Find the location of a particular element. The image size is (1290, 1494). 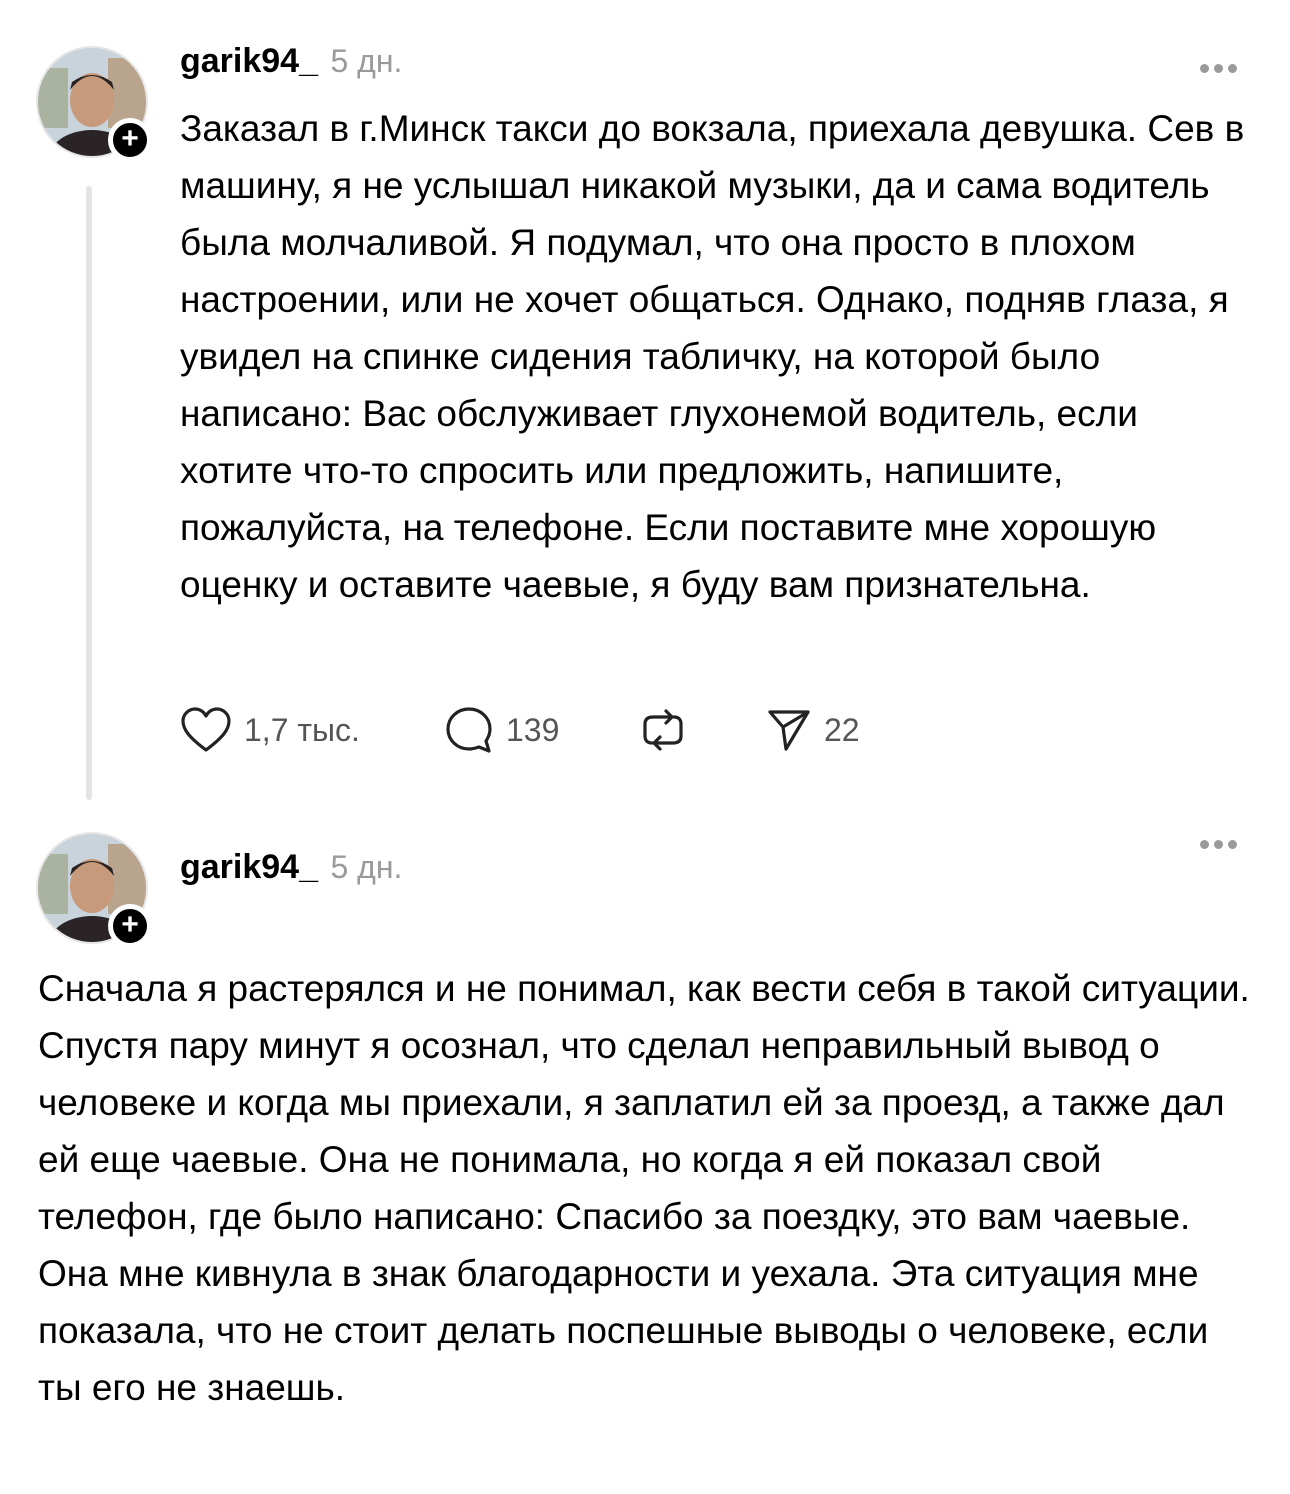

repost-button is located at coordinates (663, 730).